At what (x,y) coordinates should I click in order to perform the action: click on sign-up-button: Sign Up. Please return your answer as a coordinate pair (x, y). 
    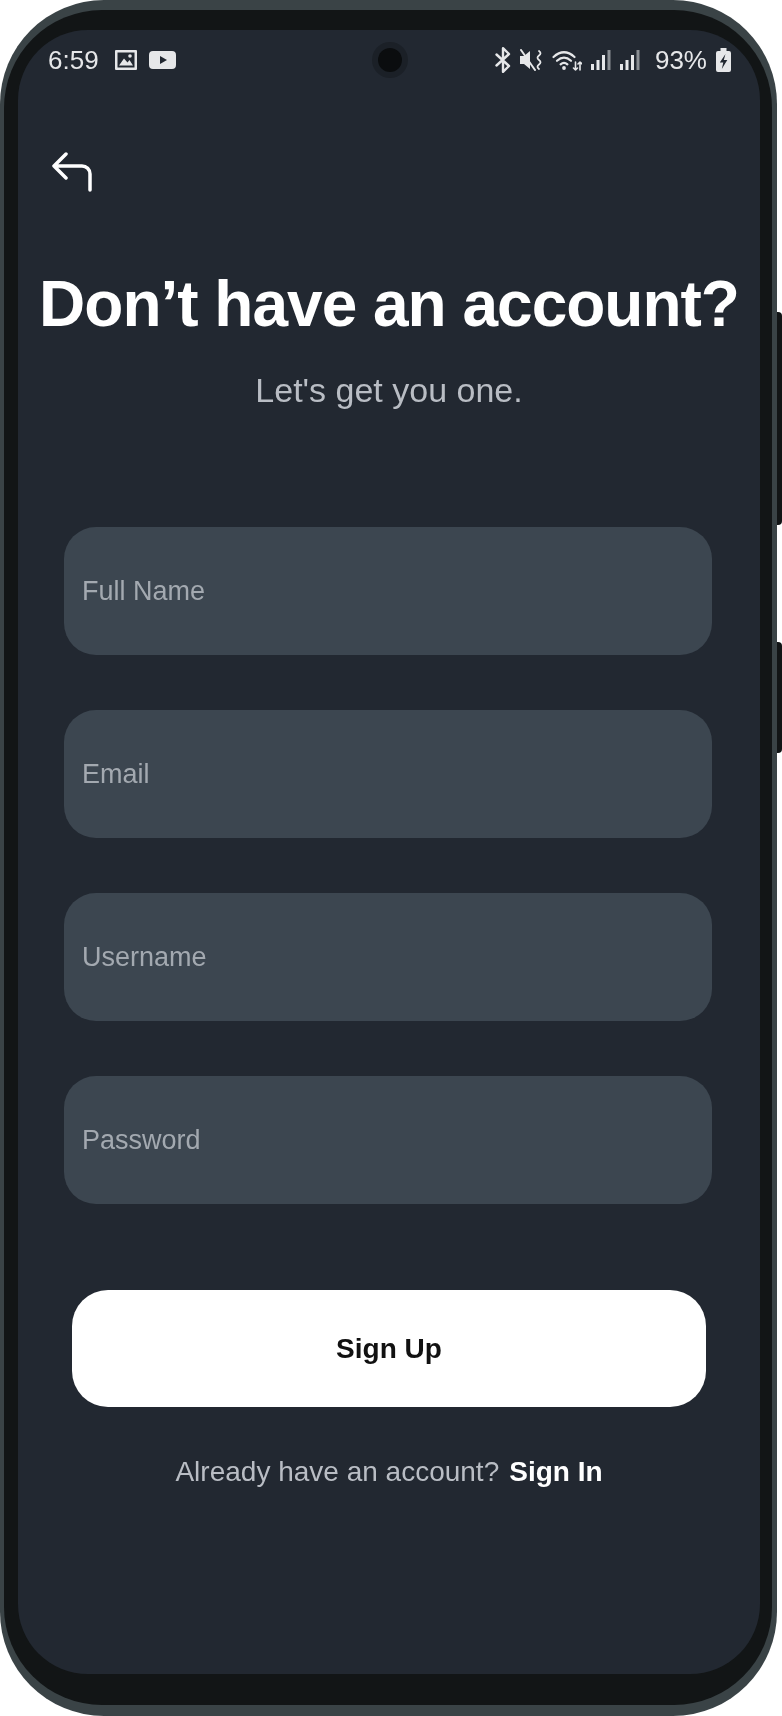
    Looking at the image, I should click on (389, 1348).